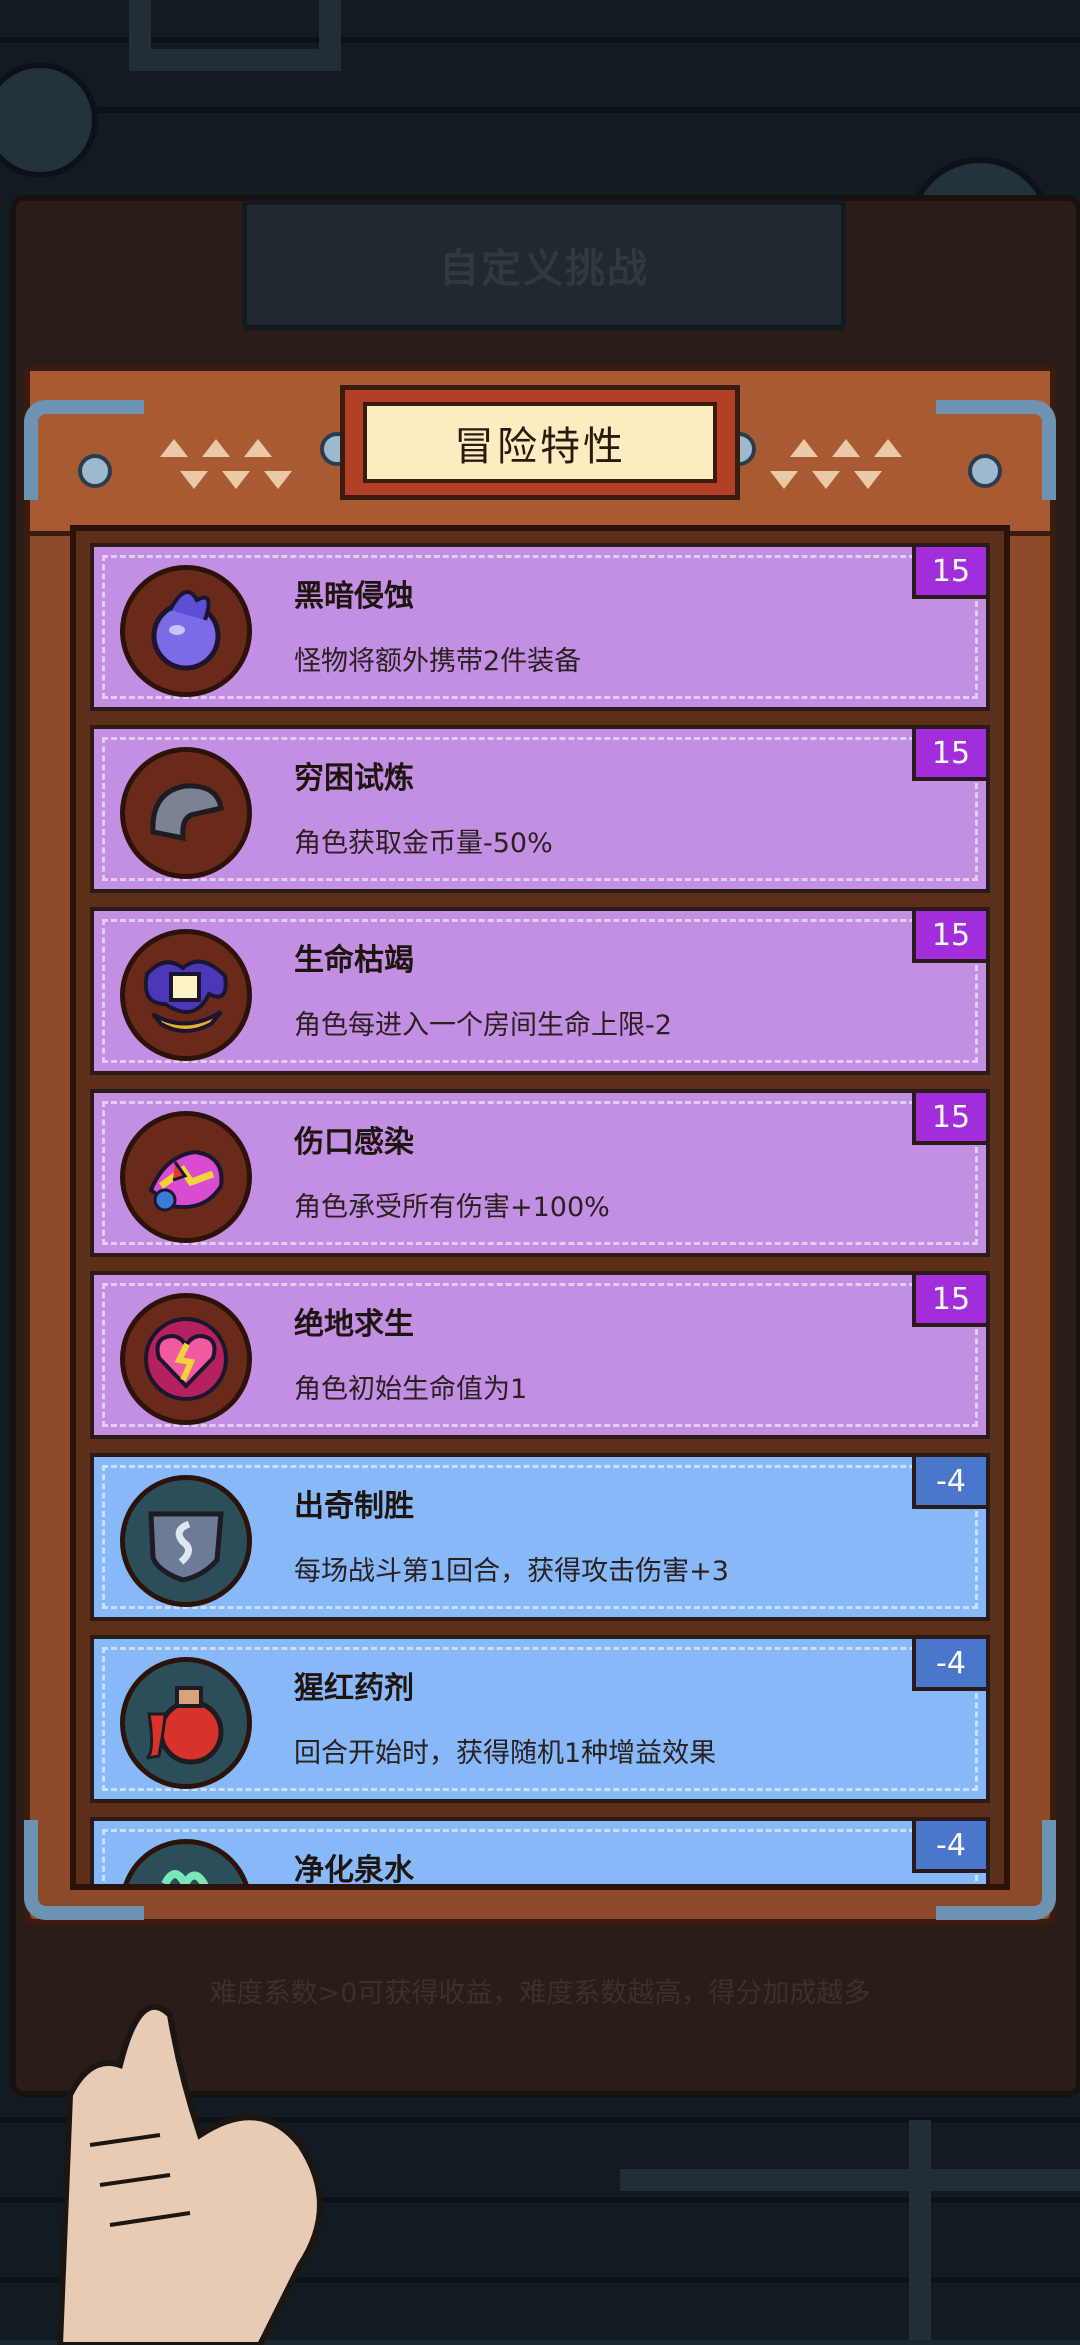  I want to click on trait-name: 猩红药剂, so click(354, 1688).